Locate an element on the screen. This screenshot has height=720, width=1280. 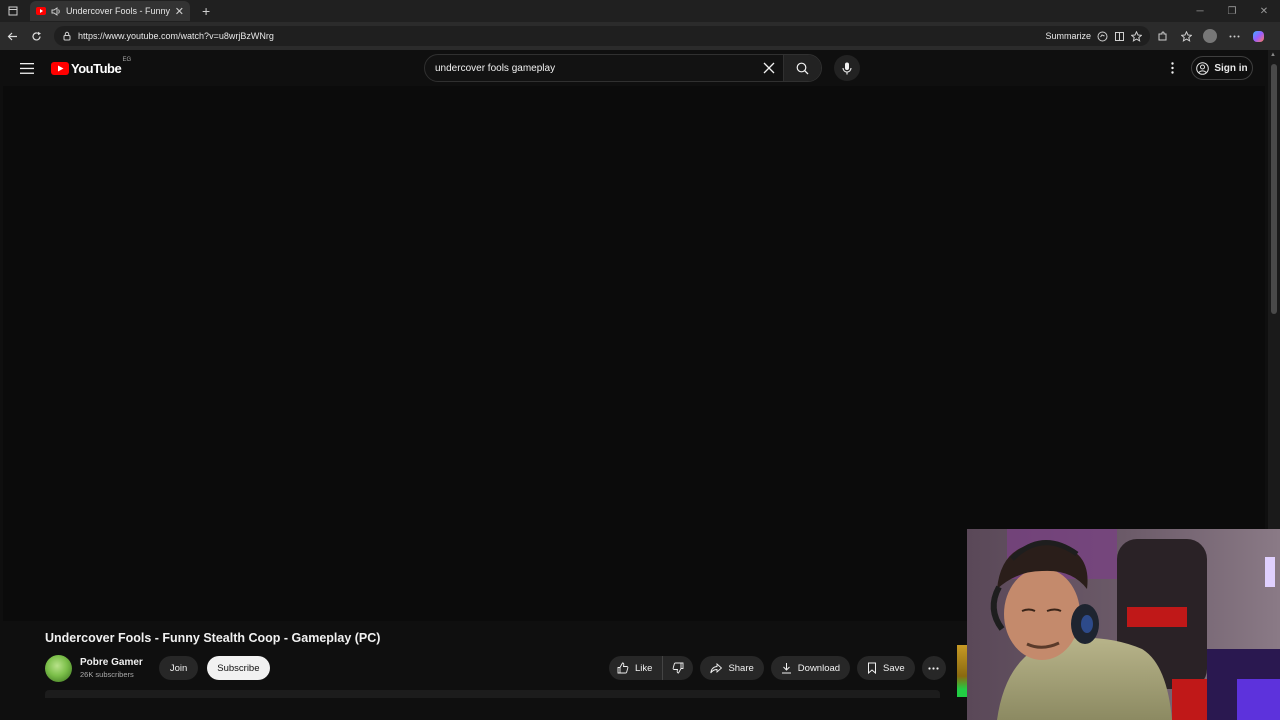
save-label: Save is located at coordinates (894, 668).